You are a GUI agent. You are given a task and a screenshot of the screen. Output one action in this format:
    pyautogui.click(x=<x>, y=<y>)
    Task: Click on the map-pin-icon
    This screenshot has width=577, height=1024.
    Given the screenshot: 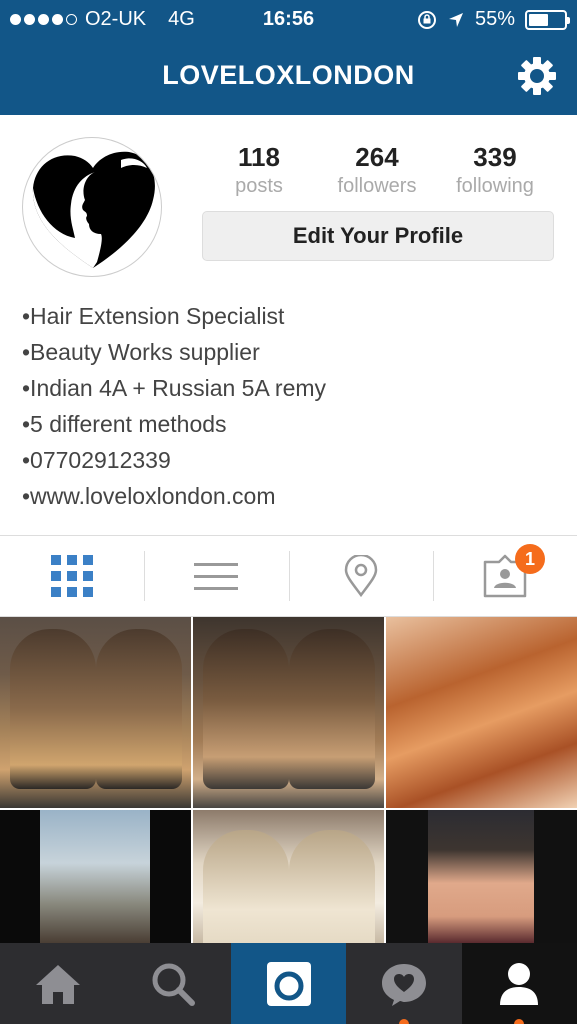 What is the action you would take?
    pyautogui.click(x=360, y=576)
    